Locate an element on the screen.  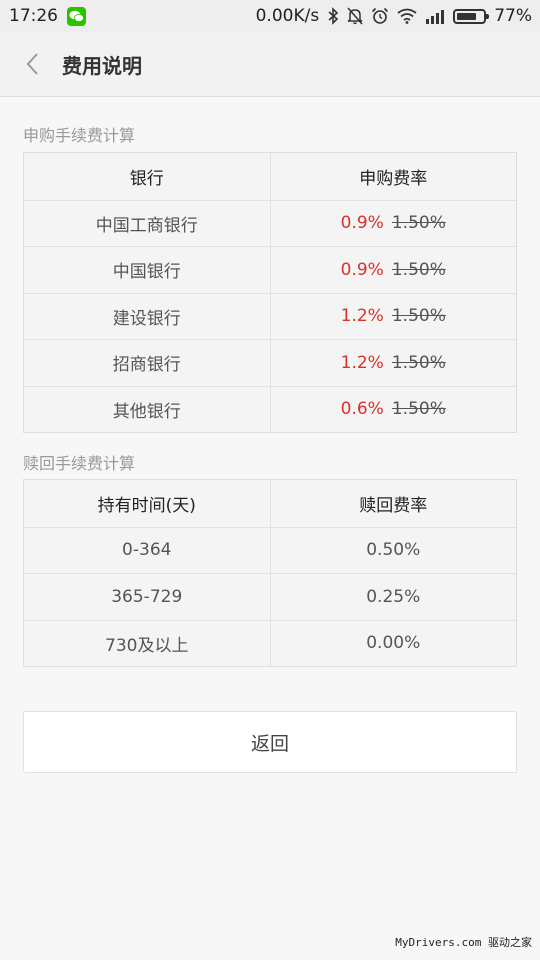
table-row: 730及以上 0.00% is located at coordinates (270, 642).